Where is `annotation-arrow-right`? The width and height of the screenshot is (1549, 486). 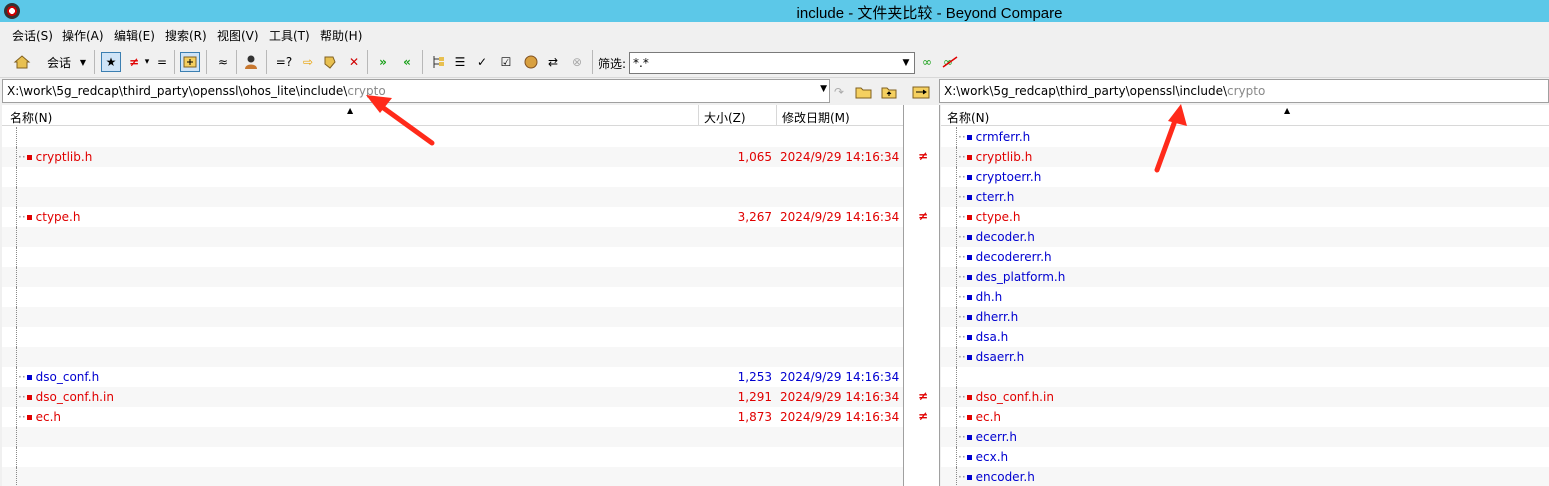
annotation-arrow-right is located at coordinates (1170, 138).